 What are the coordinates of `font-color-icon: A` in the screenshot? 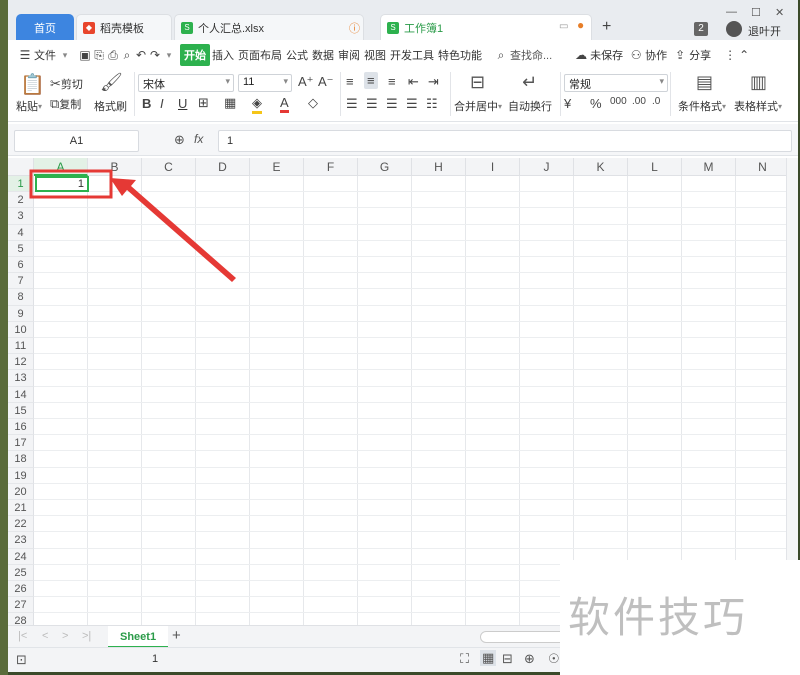 It's located at (284, 104).